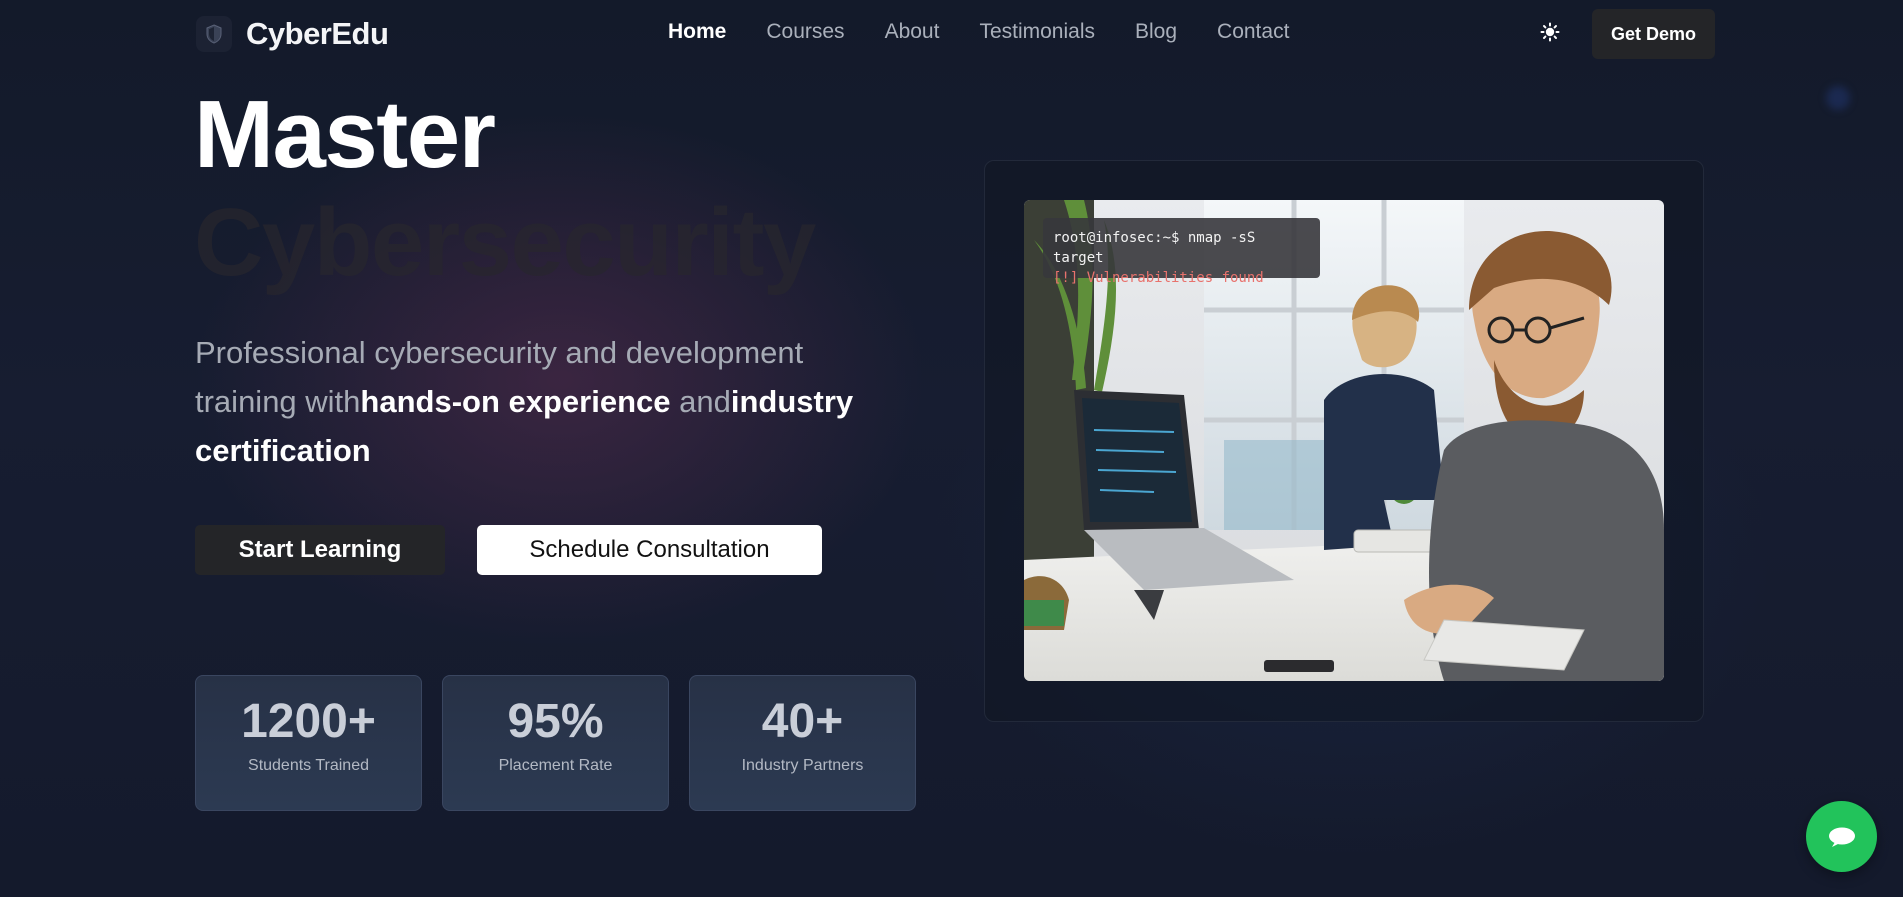  I want to click on stat-card-partners: 40+ Industry Partners, so click(802, 743).